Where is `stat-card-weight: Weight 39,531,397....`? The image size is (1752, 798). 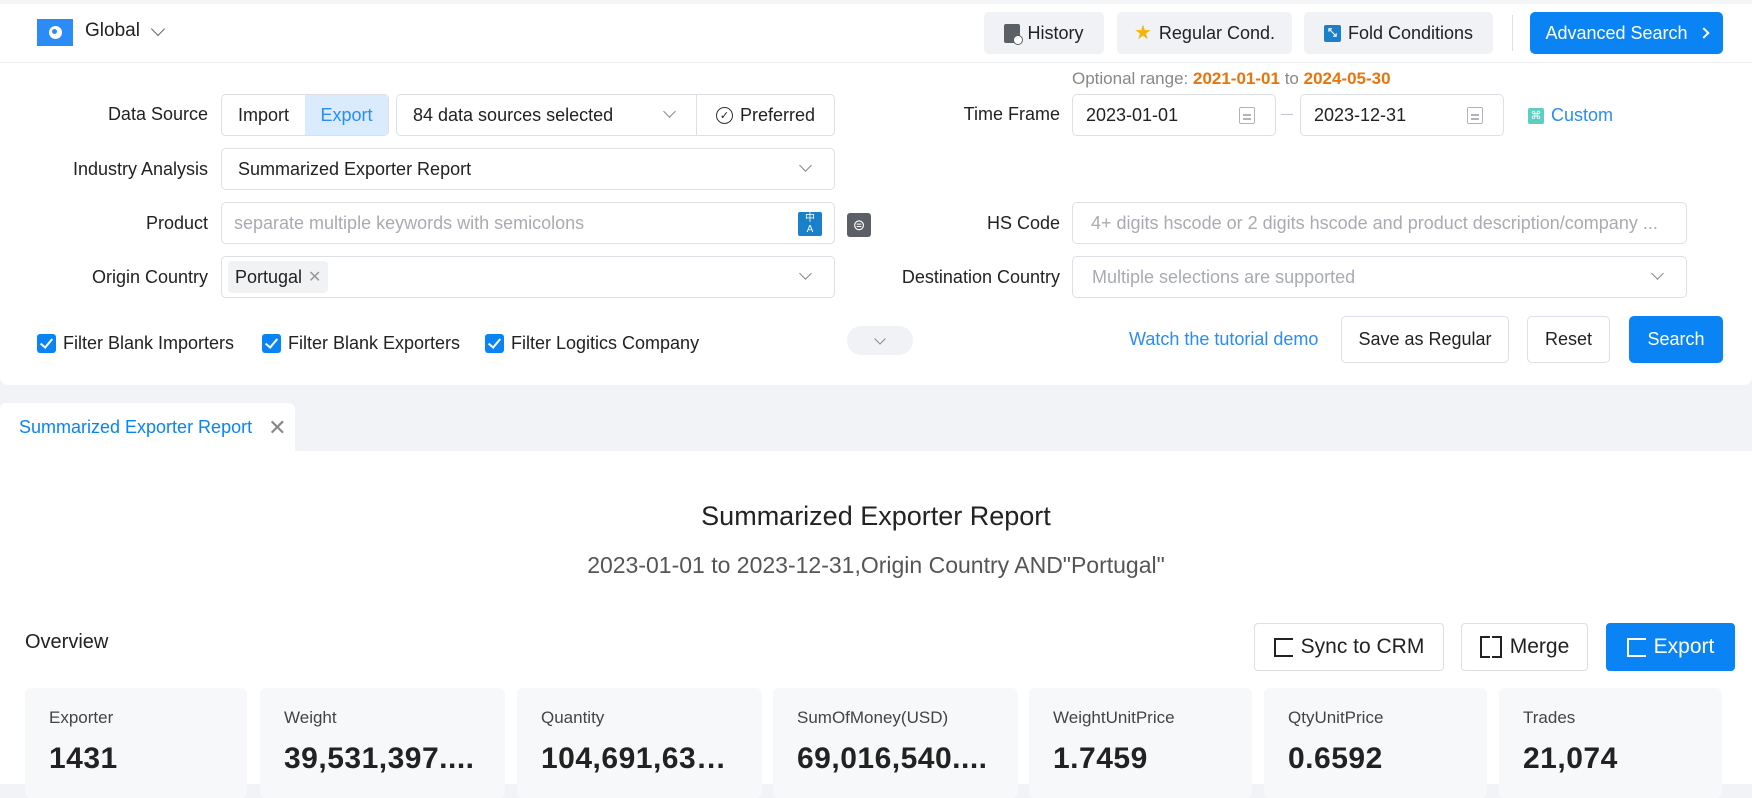
stat-card-weight: Weight 39,531,397.... is located at coordinates (382, 743).